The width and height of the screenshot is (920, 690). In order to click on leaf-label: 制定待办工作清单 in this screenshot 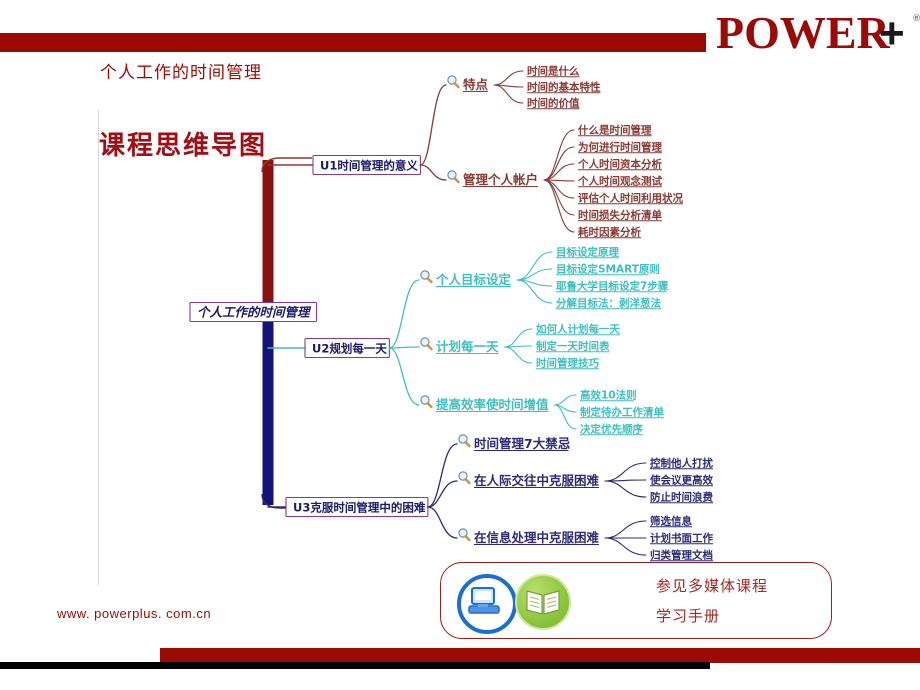, I will do `click(622, 412)`.